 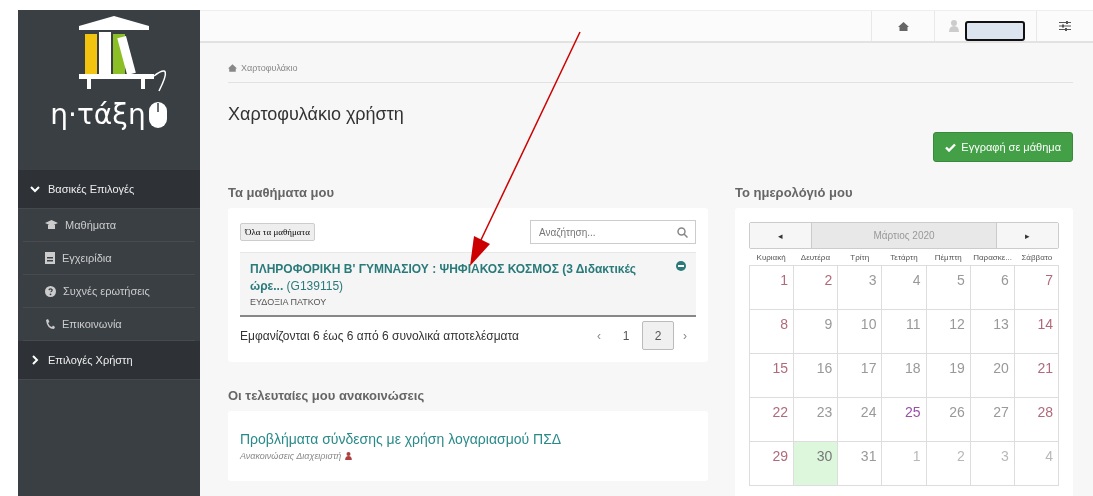 What do you see at coordinates (781, 235) in the screenshot?
I see `previous-month-button: ◂` at bounding box center [781, 235].